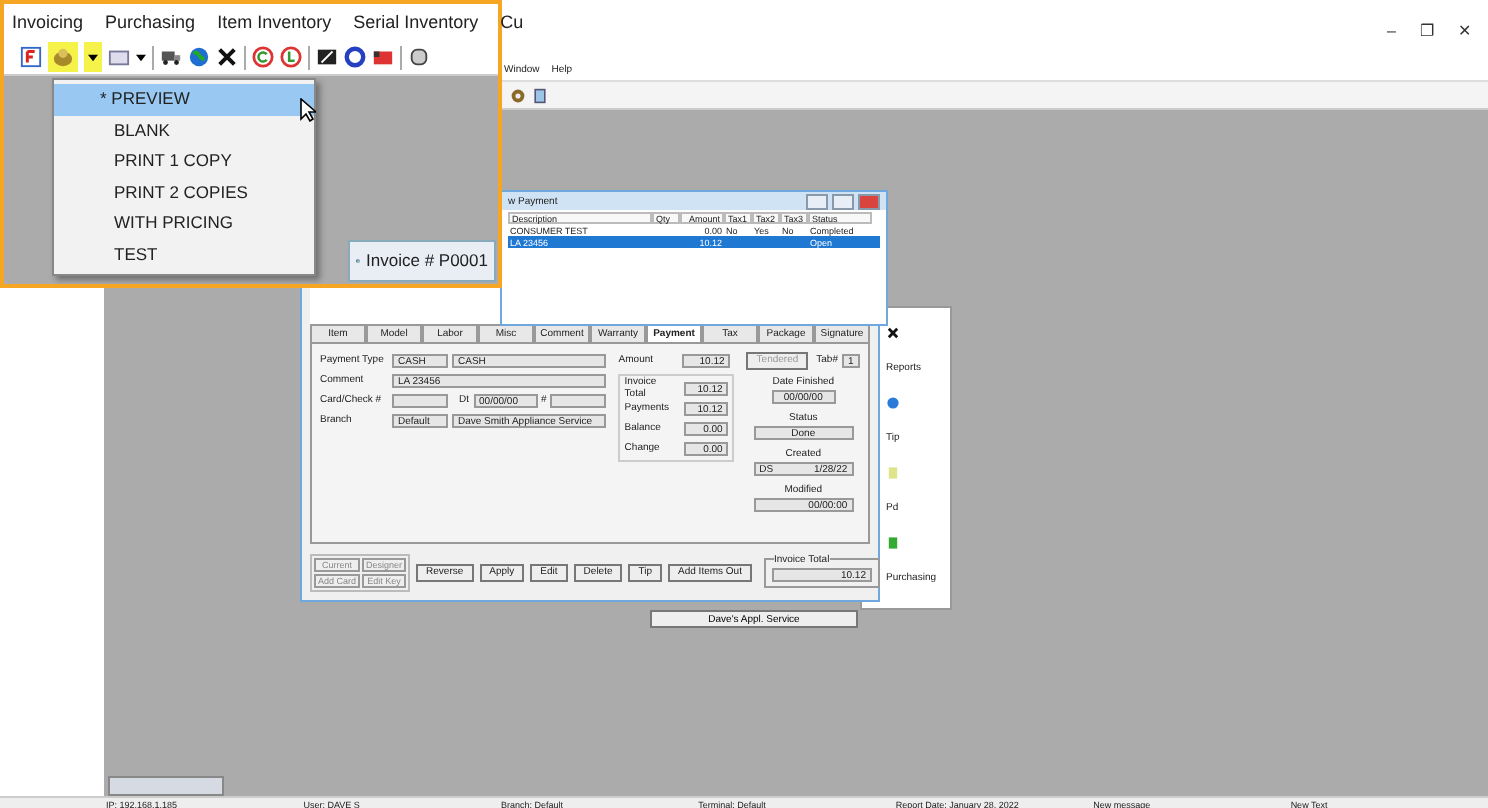  What do you see at coordinates (427, 260) in the screenshot?
I see `window-title: Invoice # P0001` at bounding box center [427, 260].